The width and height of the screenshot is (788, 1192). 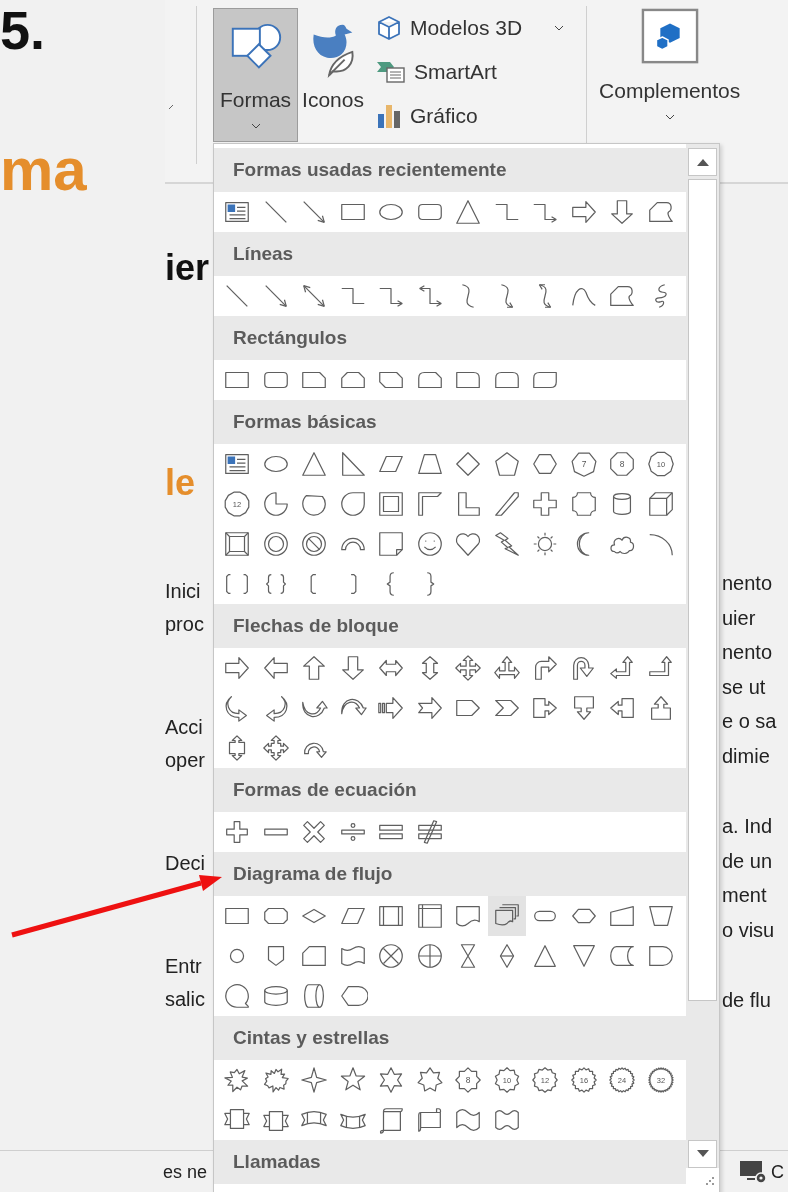 What do you see at coordinates (255, 75) in the screenshot?
I see `shapes-button: Formas` at bounding box center [255, 75].